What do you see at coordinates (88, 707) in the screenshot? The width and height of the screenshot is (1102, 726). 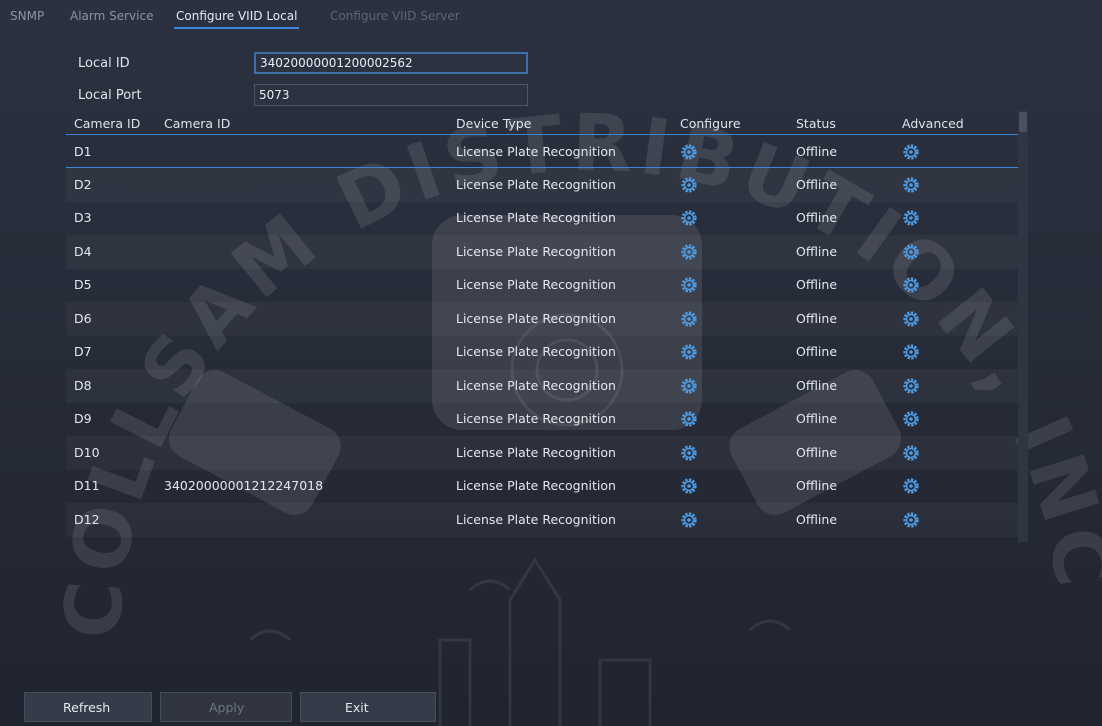 I see `refresh-button: Refresh` at bounding box center [88, 707].